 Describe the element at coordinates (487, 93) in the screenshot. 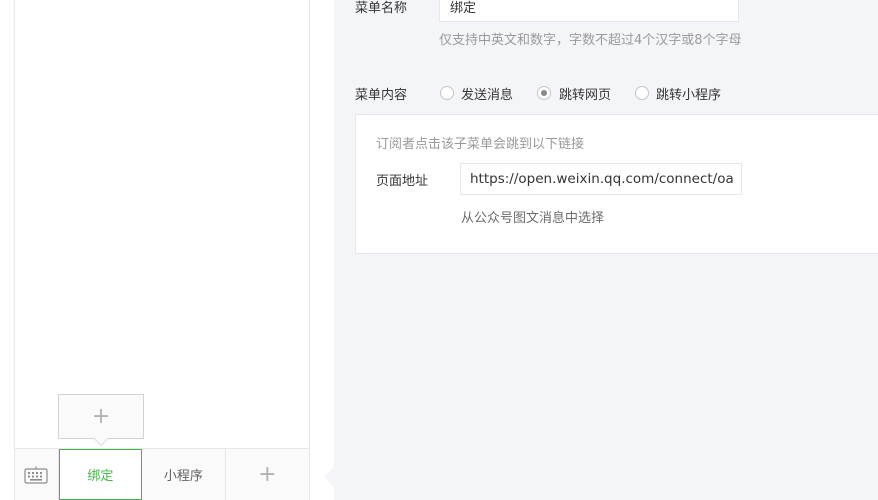

I see `radio-send-message-label: 发送消息` at that location.